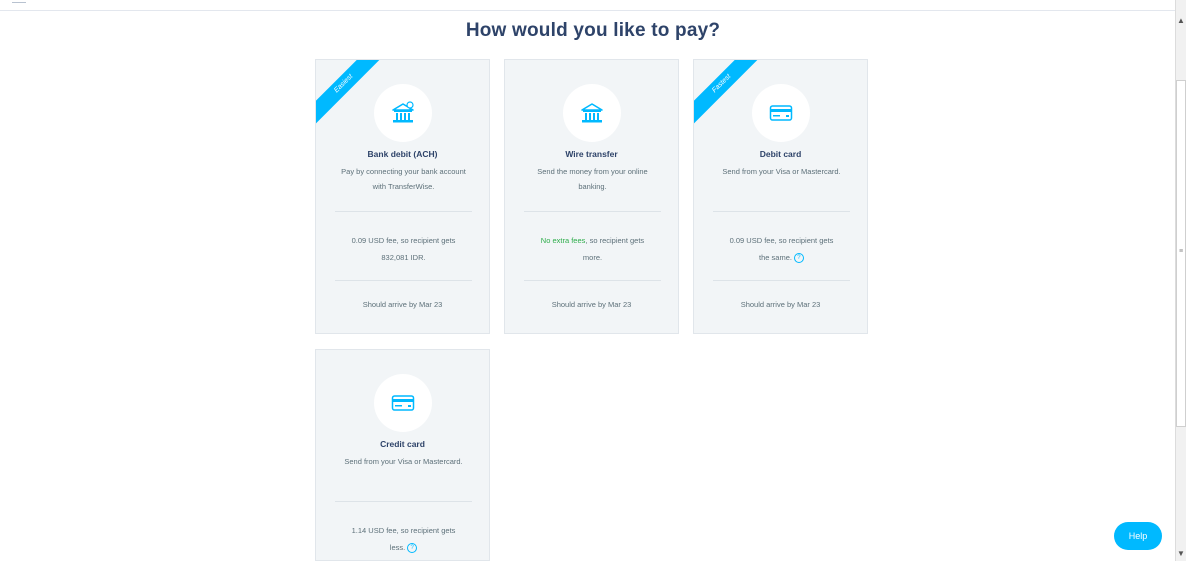 This screenshot has width=1186, height=561. What do you see at coordinates (1181, 554) in the screenshot?
I see `scroll-down-arrow-icon: ▼` at bounding box center [1181, 554].